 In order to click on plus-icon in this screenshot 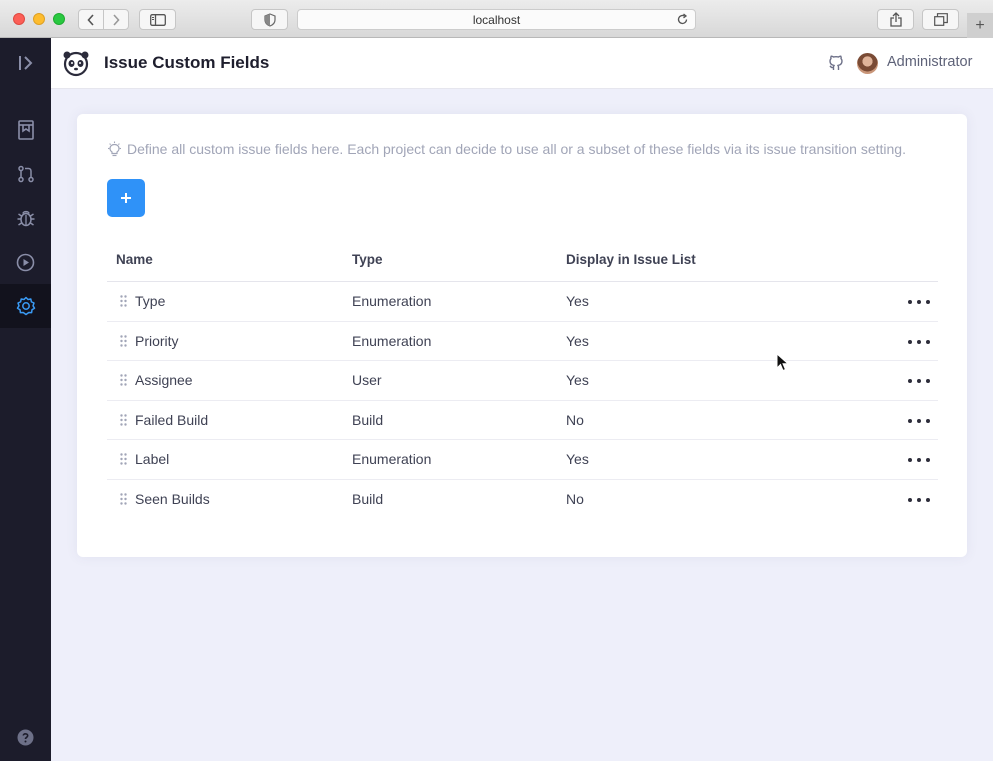, I will do `click(126, 198)`.